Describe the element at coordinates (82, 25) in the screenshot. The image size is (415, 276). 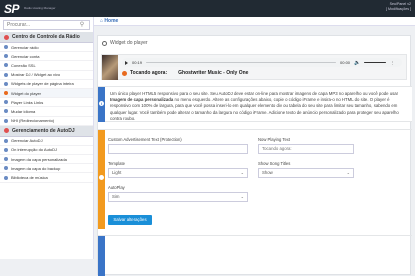
I see `search-icon: ⚲` at that location.